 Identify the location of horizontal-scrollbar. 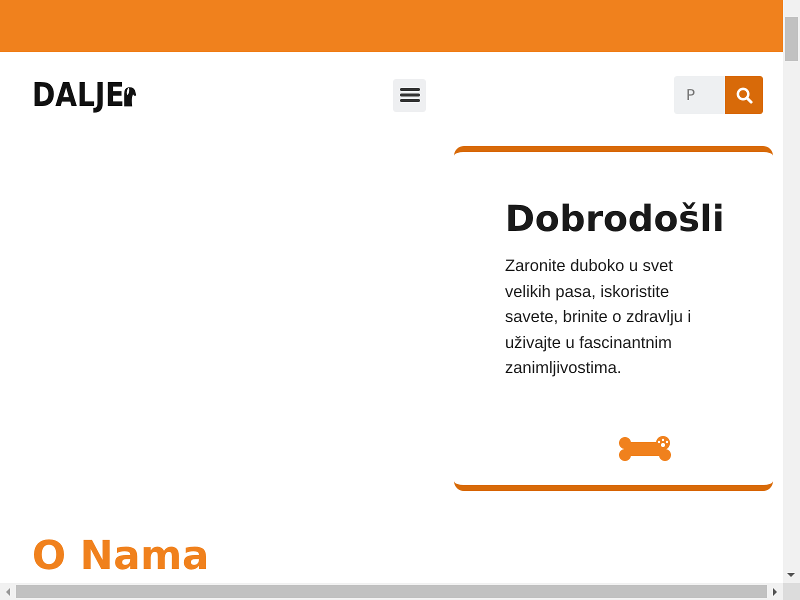
(391, 591).